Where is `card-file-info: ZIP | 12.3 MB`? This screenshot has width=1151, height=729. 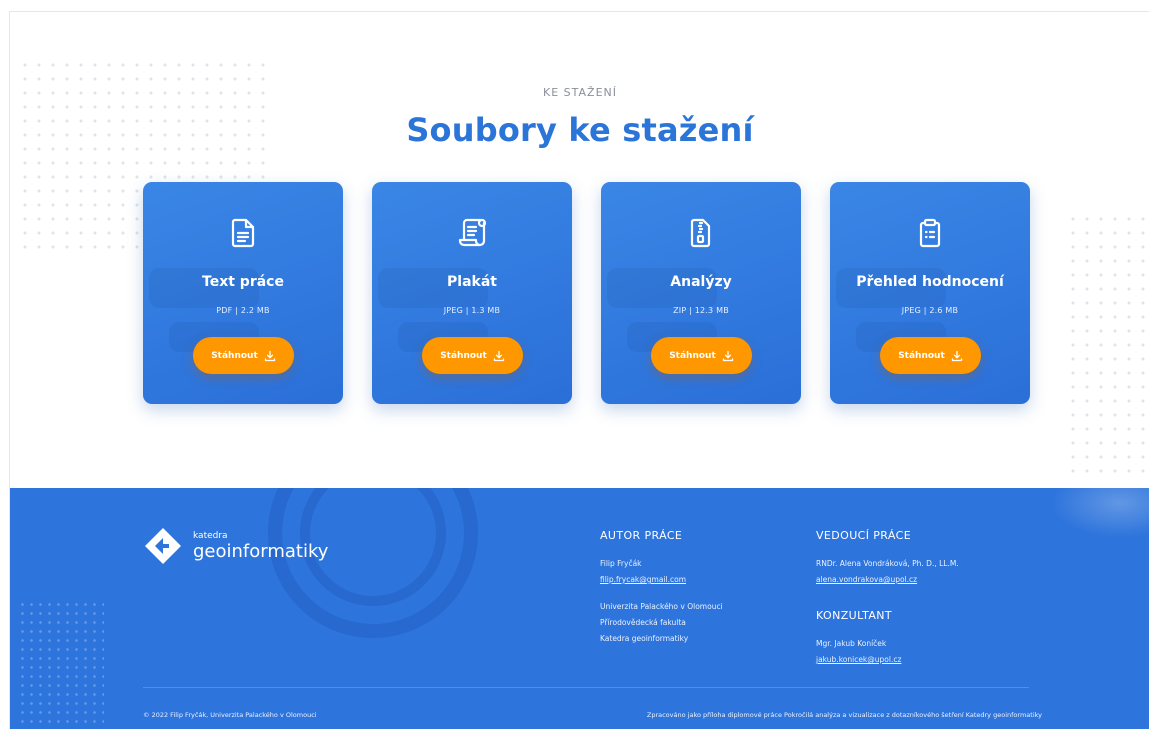 card-file-info: ZIP | 12.3 MB is located at coordinates (701, 310).